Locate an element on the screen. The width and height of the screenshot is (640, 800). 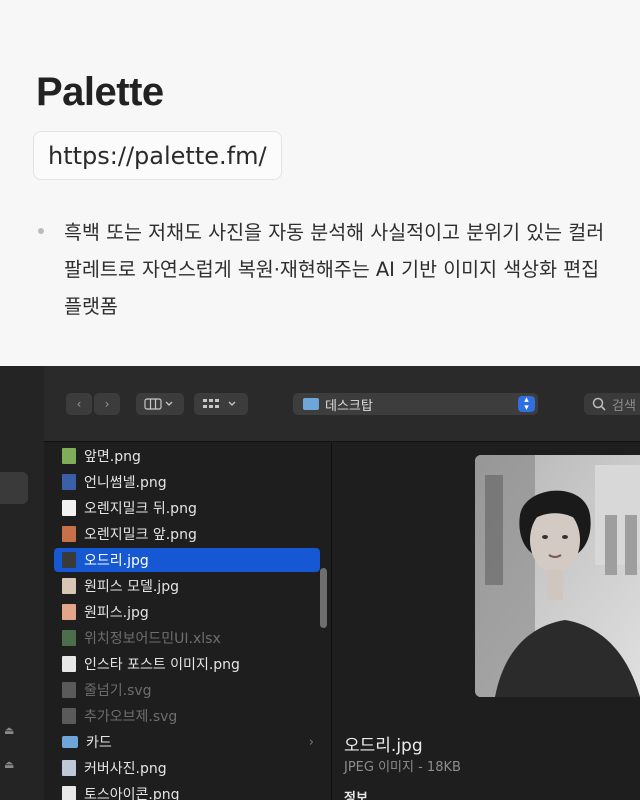
file-name: 오렌지밀크 앞.png is located at coordinates (140, 535).